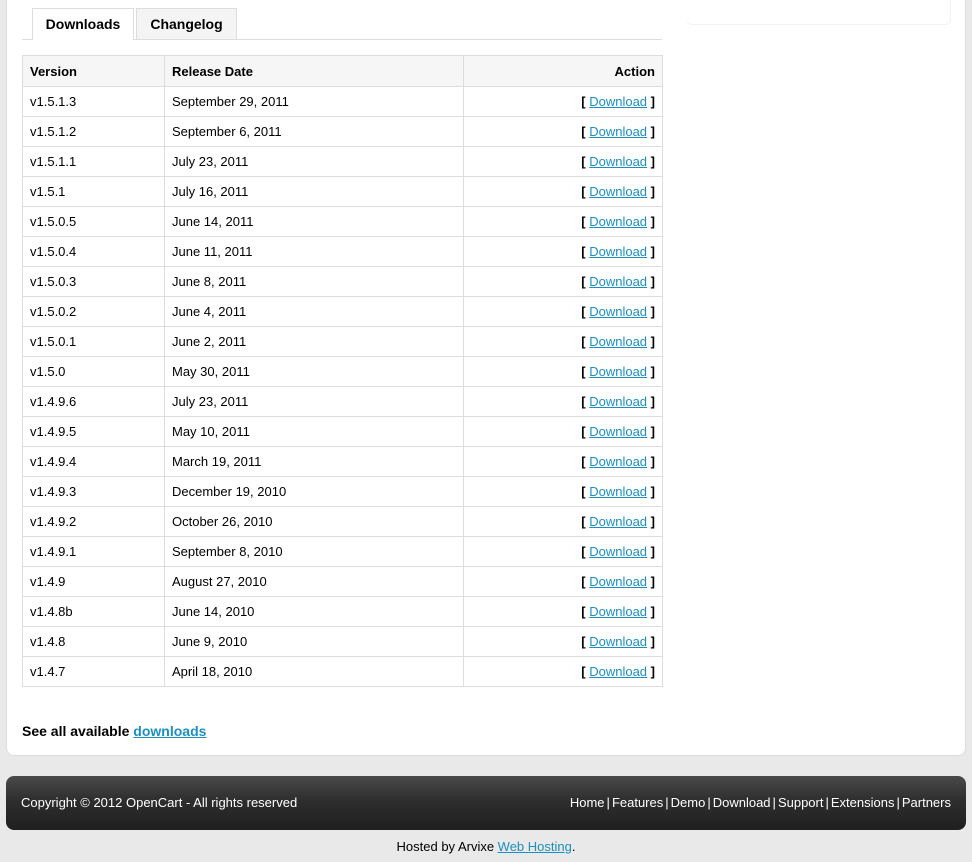  I want to click on header-action: Action, so click(563, 71).